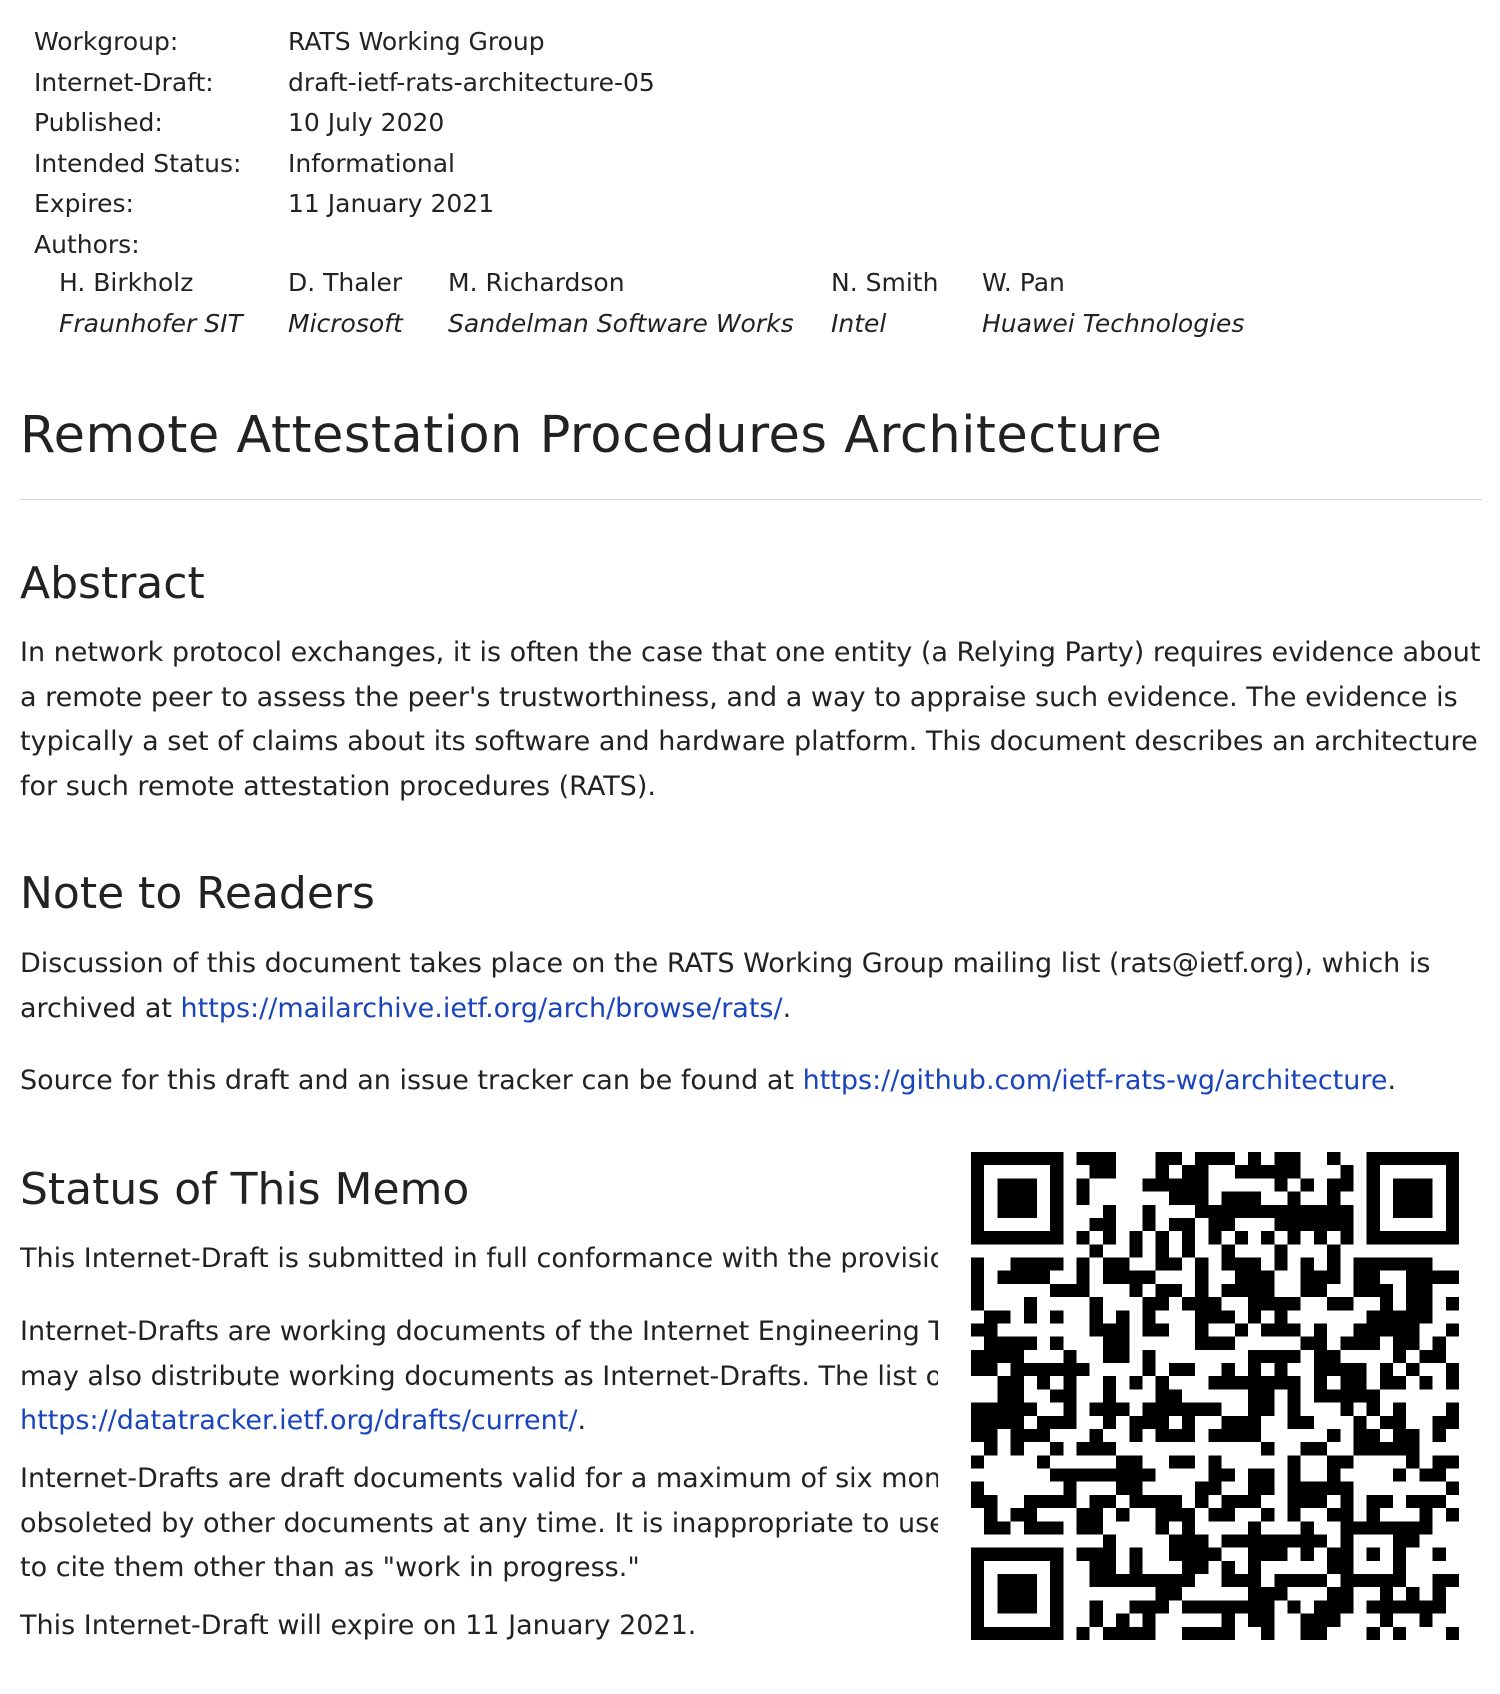 This screenshot has height=1694, width=1500. I want to click on author-entry: N. Smith Intel, so click(884, 303).